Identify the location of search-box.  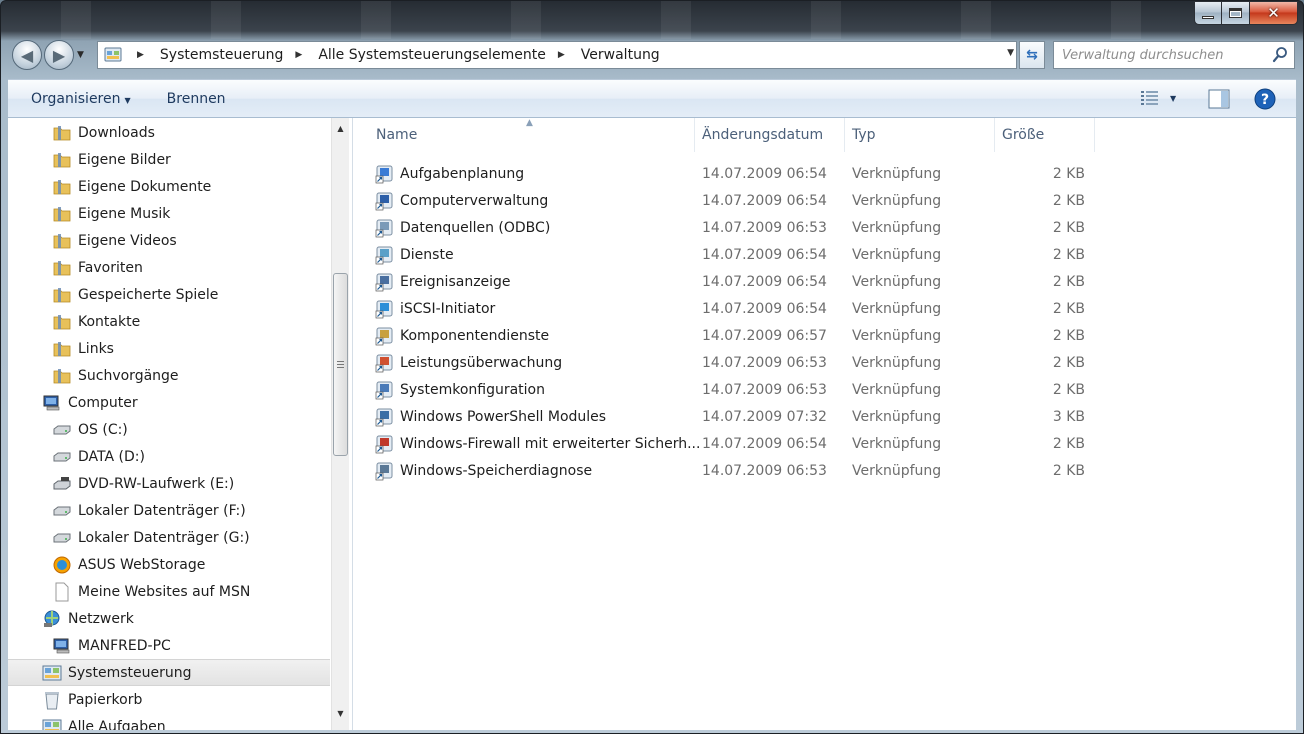
(1174, 55).